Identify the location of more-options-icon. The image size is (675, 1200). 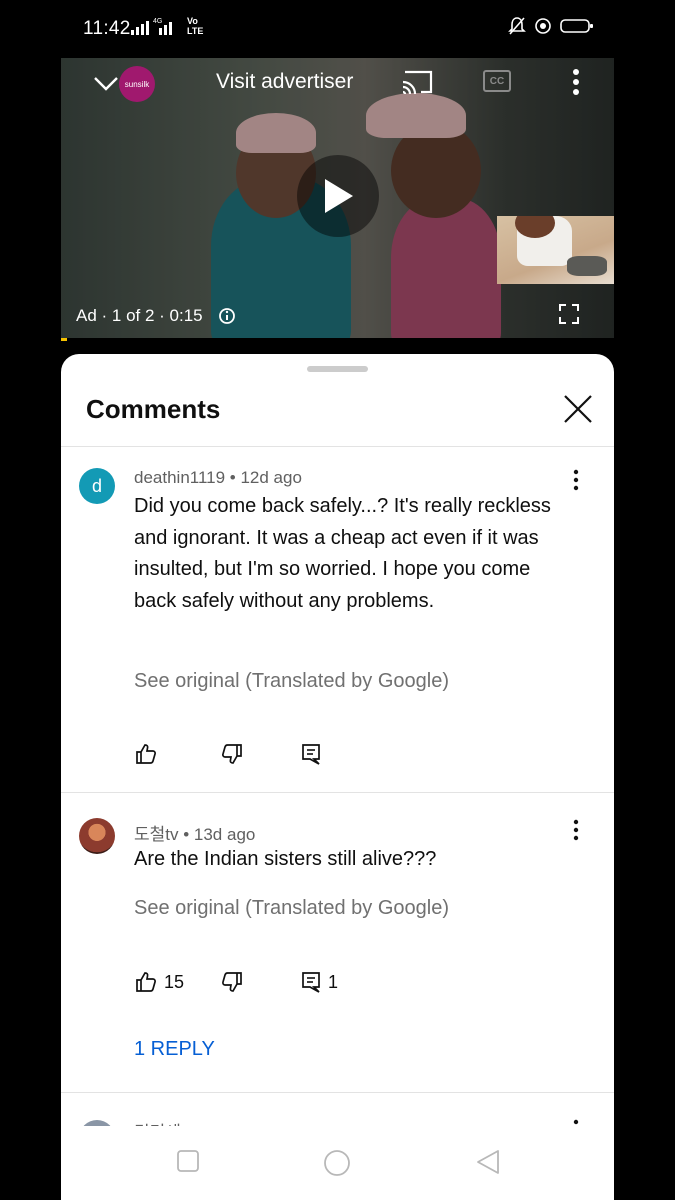
(576, 82).